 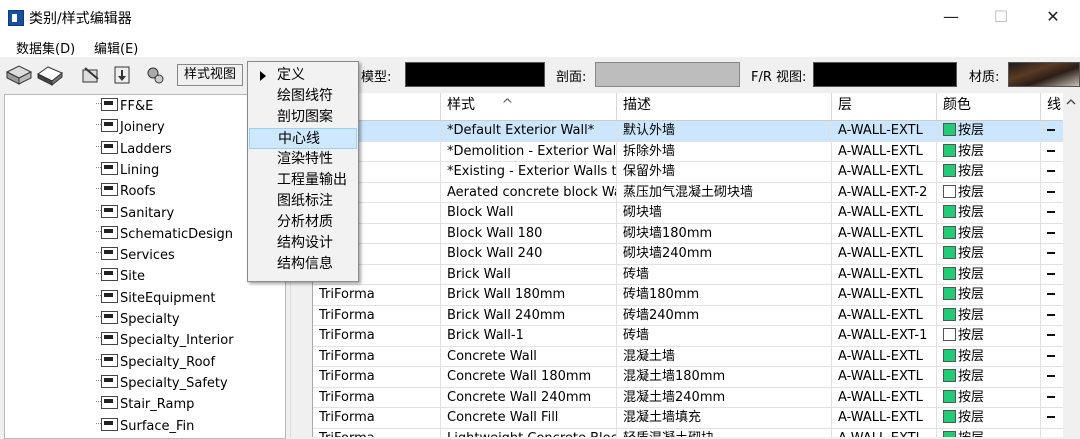 What do you see at coordinates (1053, 17) in the screenshot?
I see `close-button: ✕` at bounding box center [1053, 17].